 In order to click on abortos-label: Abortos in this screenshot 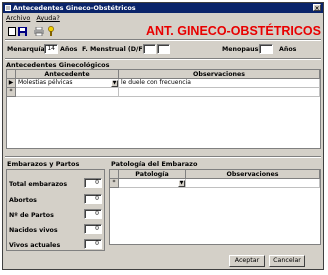, I will do `click(23, 200)`.